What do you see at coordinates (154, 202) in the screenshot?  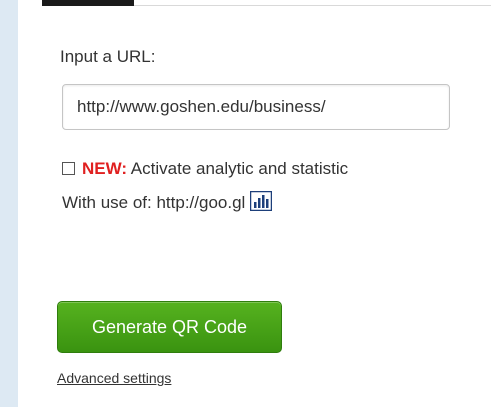 I see `with-use-label: With use of: http://goo.gl` at bounding box center [154, 202].